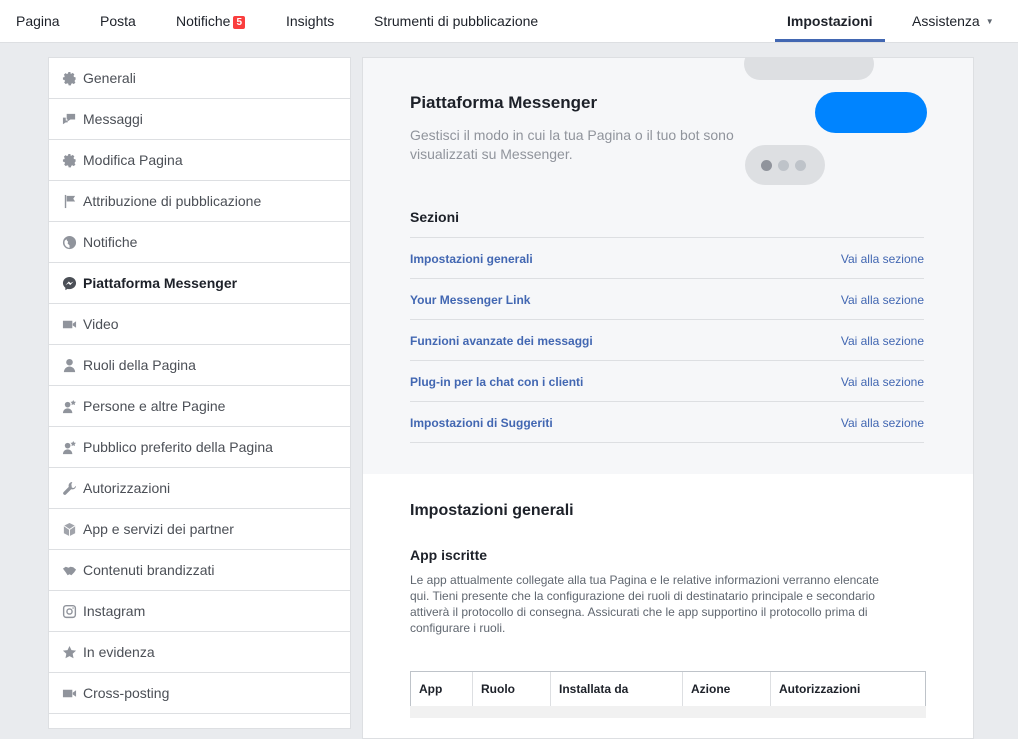  What do you see at coordinates (69, 283) in the screenshot?
I see `messenger-icon` at bounding box center [69, 283].